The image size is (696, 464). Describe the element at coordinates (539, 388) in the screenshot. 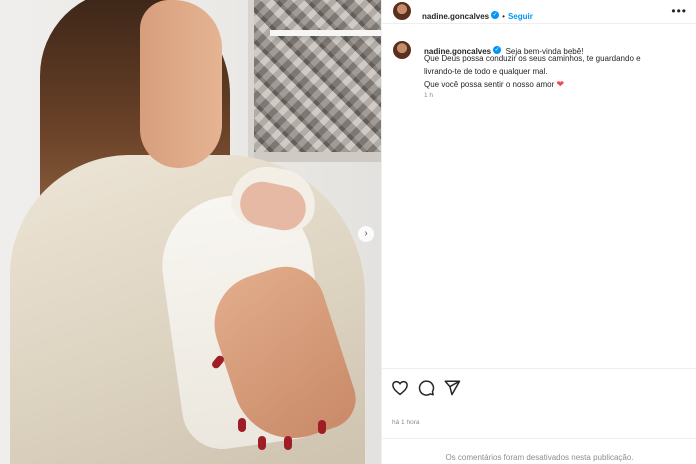

I see `action-bar` at that location.